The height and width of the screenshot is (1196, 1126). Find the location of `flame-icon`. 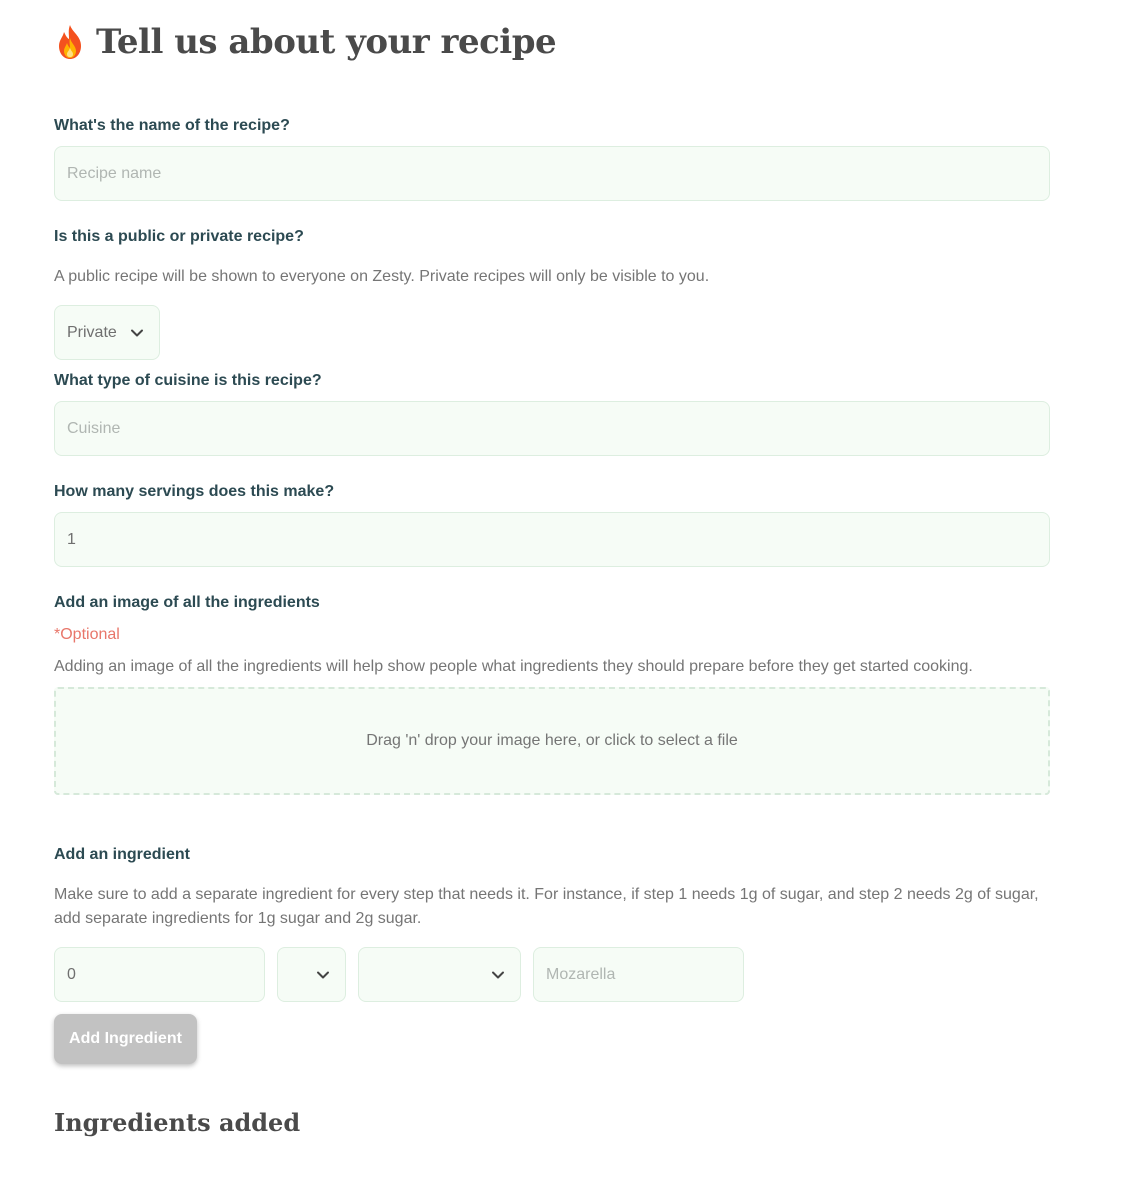

flame-icon is located at coordinates (70, 42).